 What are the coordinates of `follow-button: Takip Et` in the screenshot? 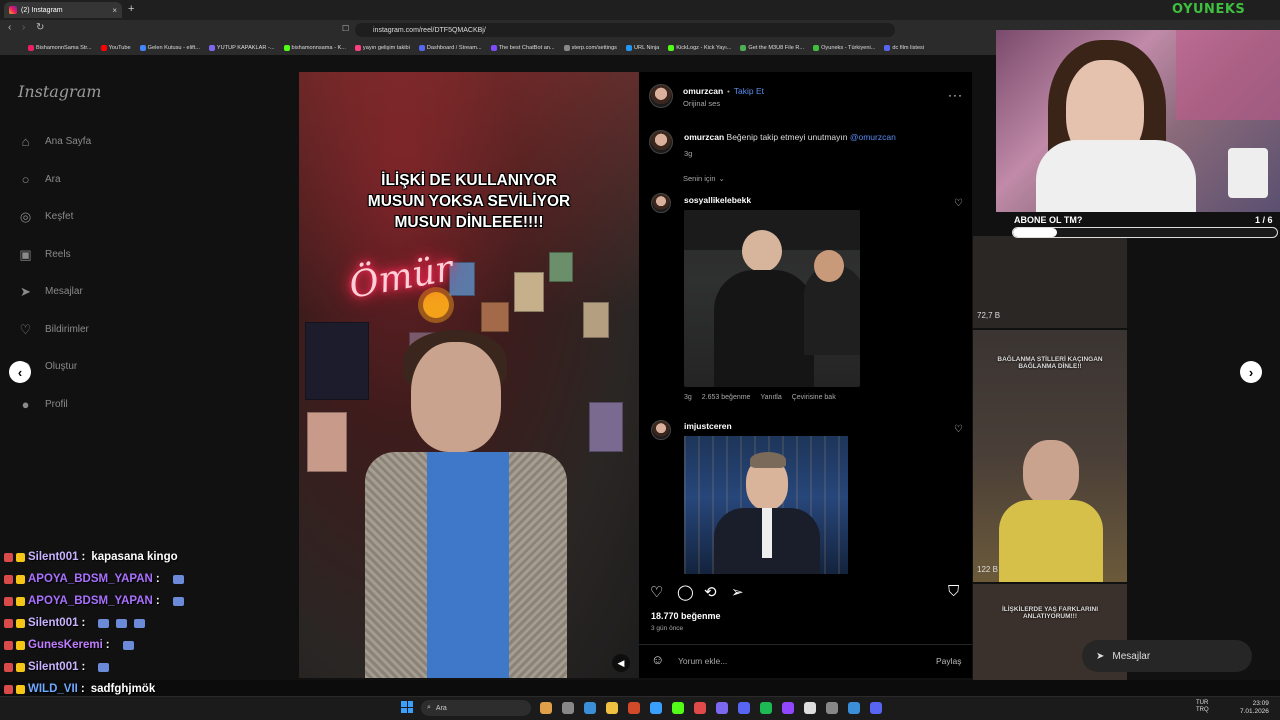 It's located at (749, 91).